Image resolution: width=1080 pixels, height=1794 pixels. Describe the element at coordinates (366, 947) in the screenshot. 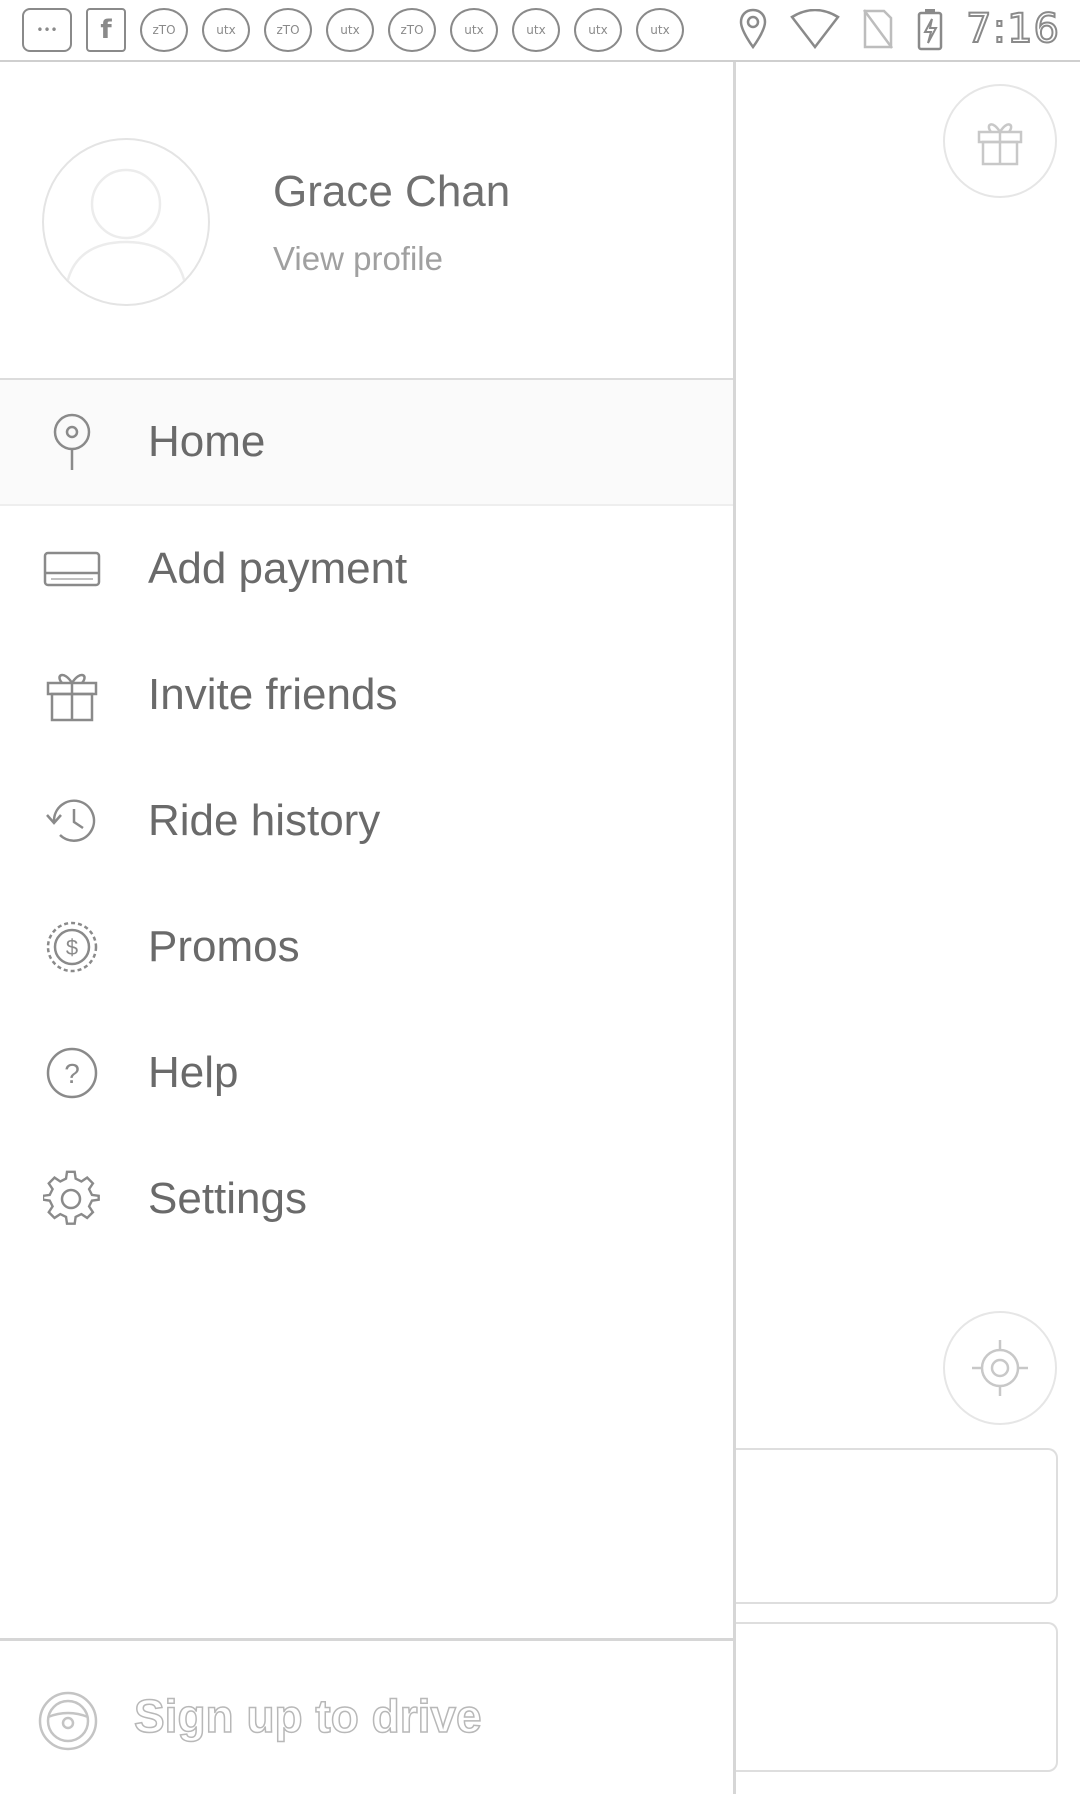

I see `menu-item-promos: $ Promos` at that location.